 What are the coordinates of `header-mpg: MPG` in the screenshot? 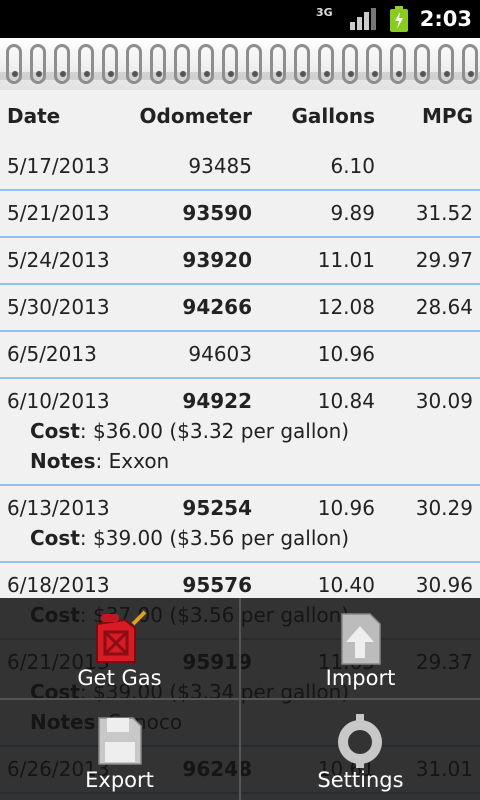 It's located at (447, 116).